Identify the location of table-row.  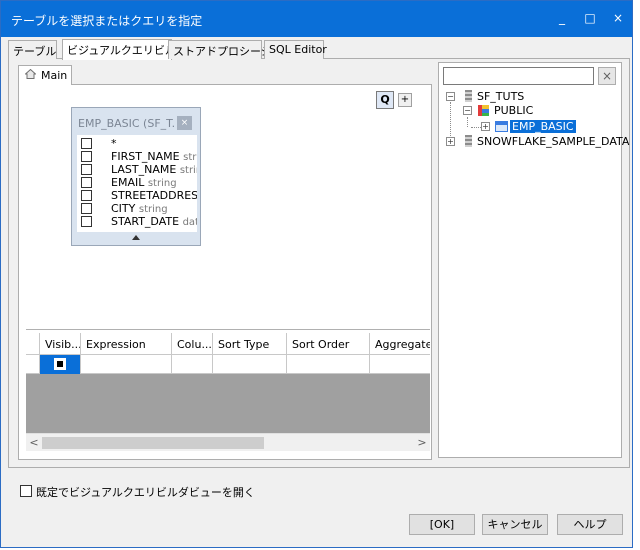
(228, 364).